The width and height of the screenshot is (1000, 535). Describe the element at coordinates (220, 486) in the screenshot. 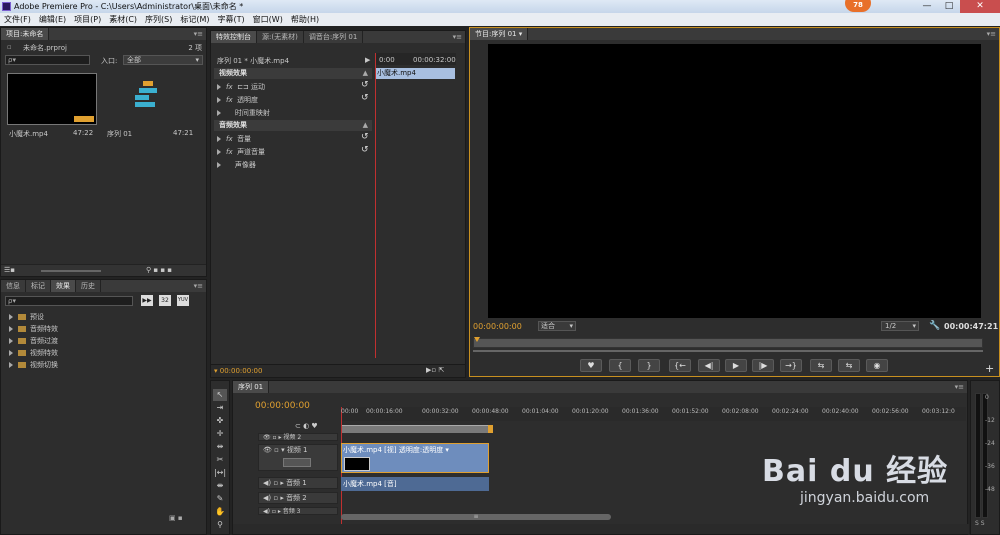

I see `slide-tool-icon: ⇼` at that location.